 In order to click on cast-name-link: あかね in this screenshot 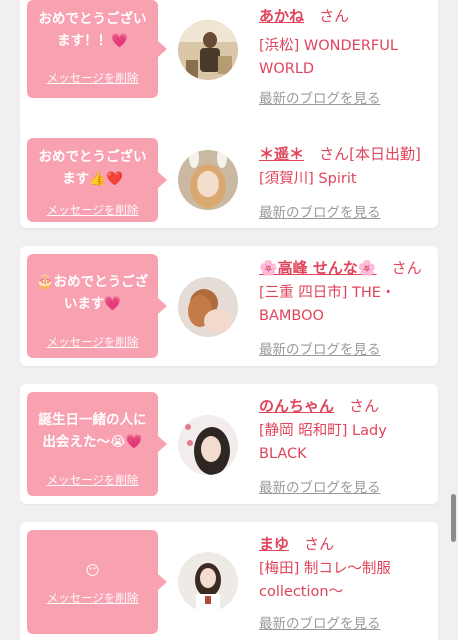, I will do `click(281, 16)`.